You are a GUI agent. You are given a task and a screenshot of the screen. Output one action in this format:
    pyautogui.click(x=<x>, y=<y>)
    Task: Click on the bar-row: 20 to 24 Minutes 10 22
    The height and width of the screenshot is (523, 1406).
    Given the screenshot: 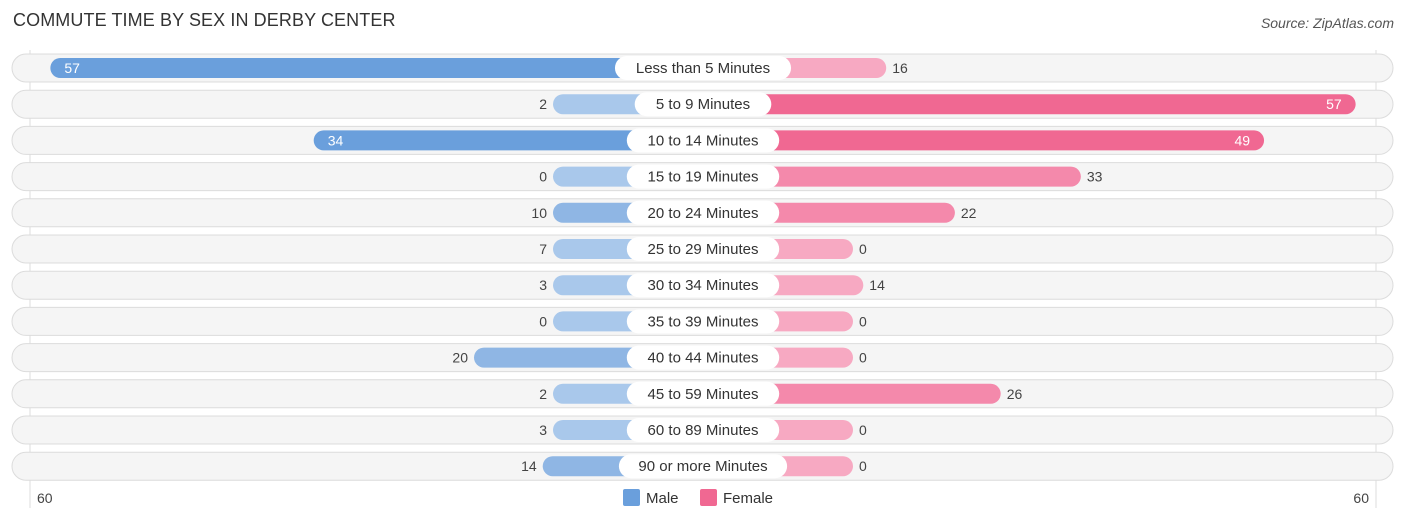 What is the action you would take?
    pyautogui.click(x=702, y=213)
    